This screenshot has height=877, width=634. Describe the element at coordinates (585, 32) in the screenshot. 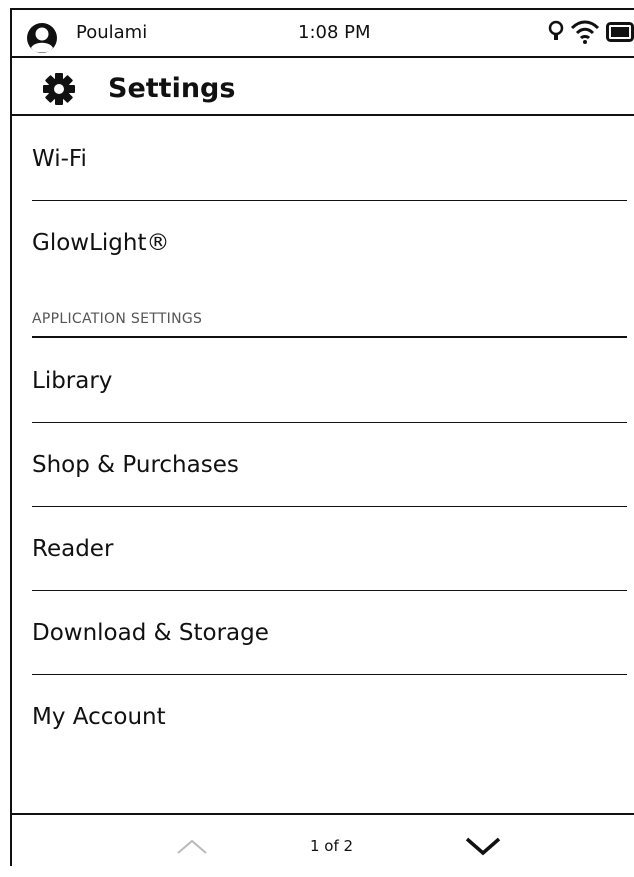

I see `wifi-icon` at that location.